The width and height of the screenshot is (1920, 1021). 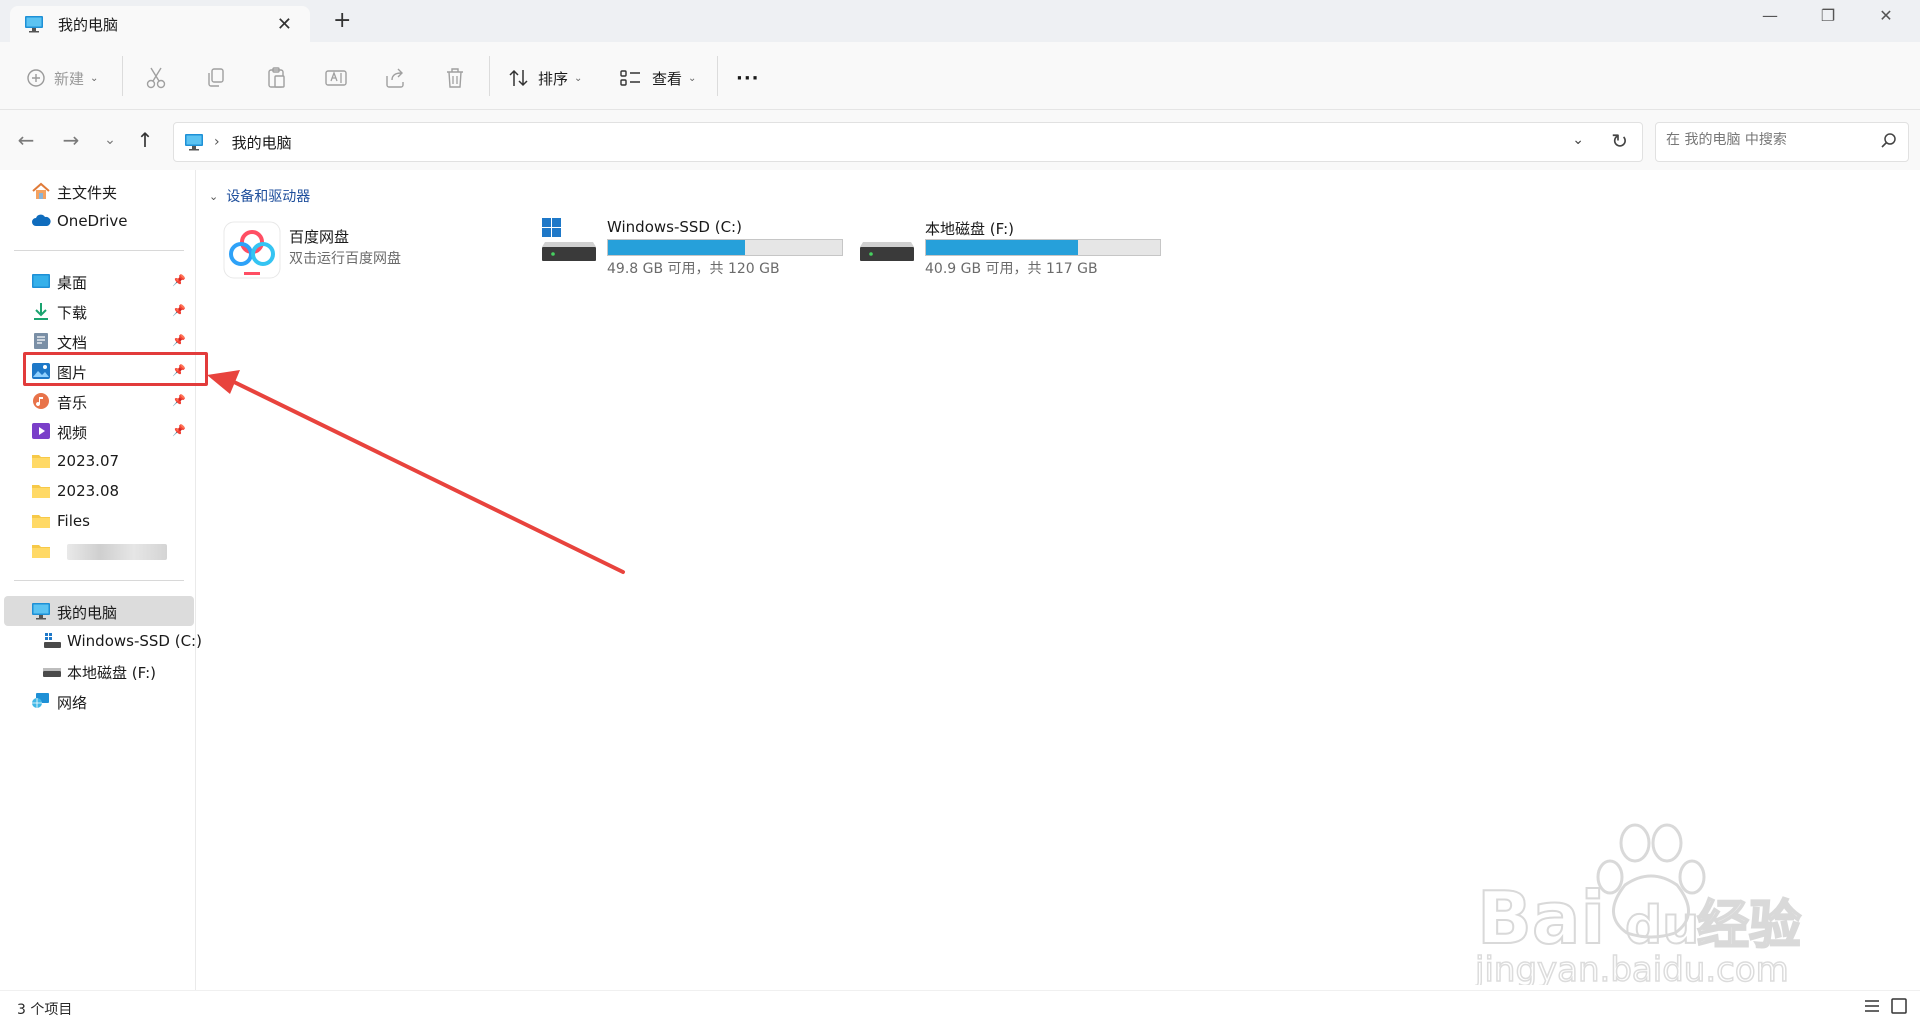 What do you see at coordinates (72, 703) in the screenshot?
I see `sidebar-item-label: 网络` at bounding box center [72, 703].